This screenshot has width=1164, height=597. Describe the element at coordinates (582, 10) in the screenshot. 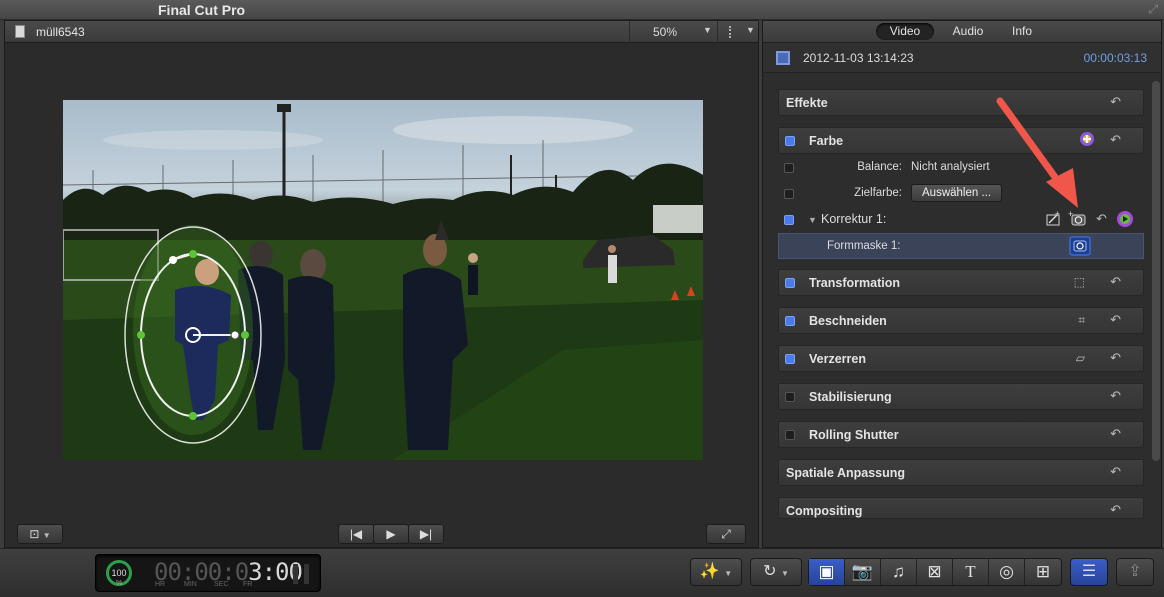

I see `title-bar: Final Cut Pro ⤢` at that location.